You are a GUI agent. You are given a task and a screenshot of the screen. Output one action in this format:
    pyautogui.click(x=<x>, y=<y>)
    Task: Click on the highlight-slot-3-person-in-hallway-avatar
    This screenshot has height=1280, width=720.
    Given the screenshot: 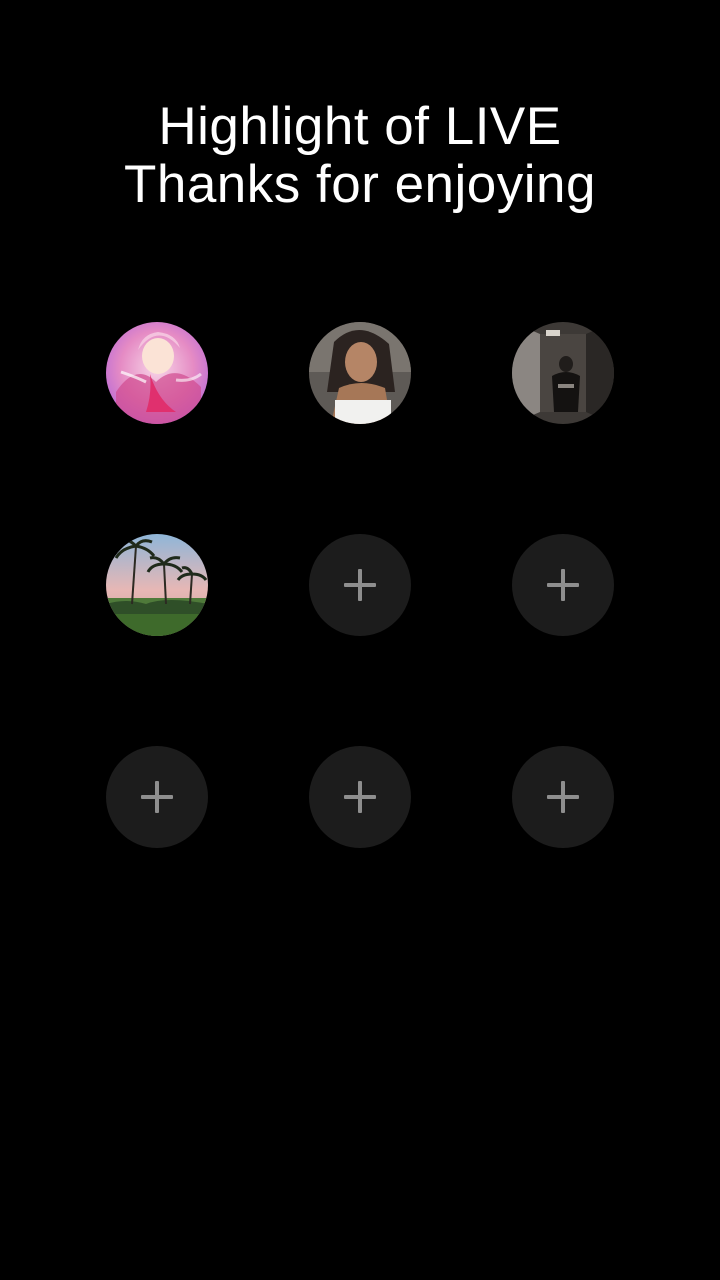 What is the action you would take?
    pyautogui.click(x=563, y=373)
    